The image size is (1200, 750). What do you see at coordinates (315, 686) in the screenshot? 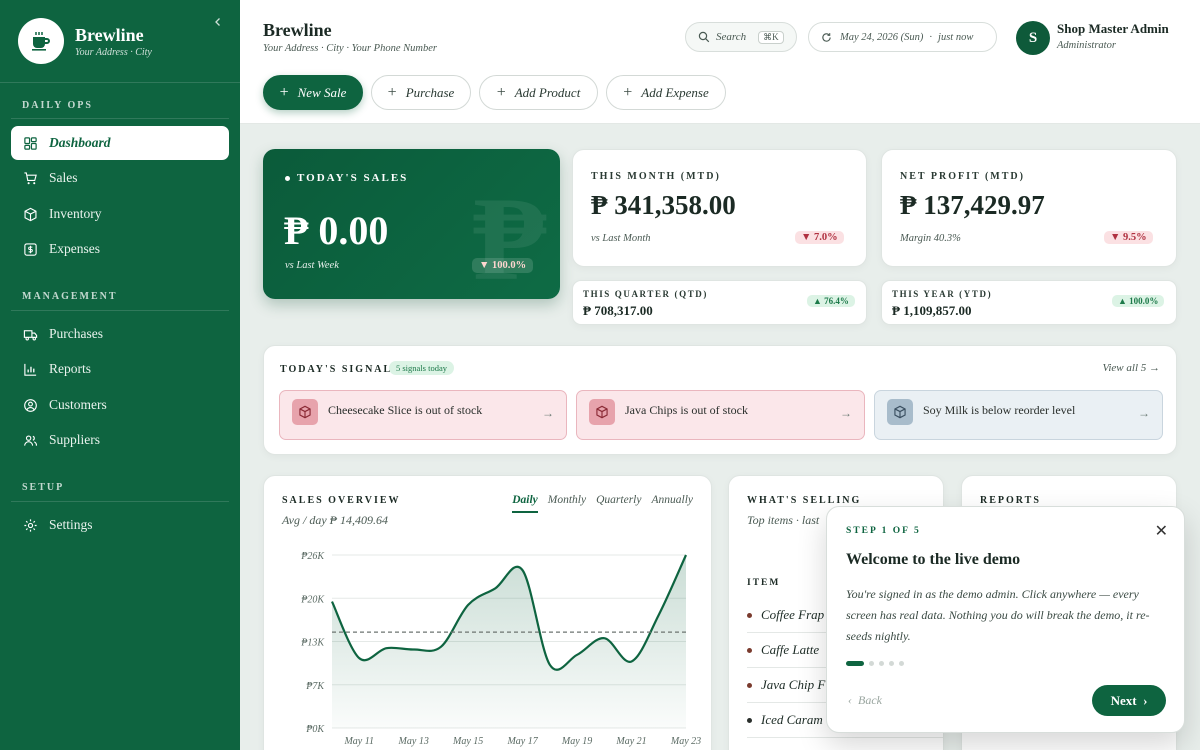
I see `y-tick-label: ₱7K` at bounding box center [315, 686].